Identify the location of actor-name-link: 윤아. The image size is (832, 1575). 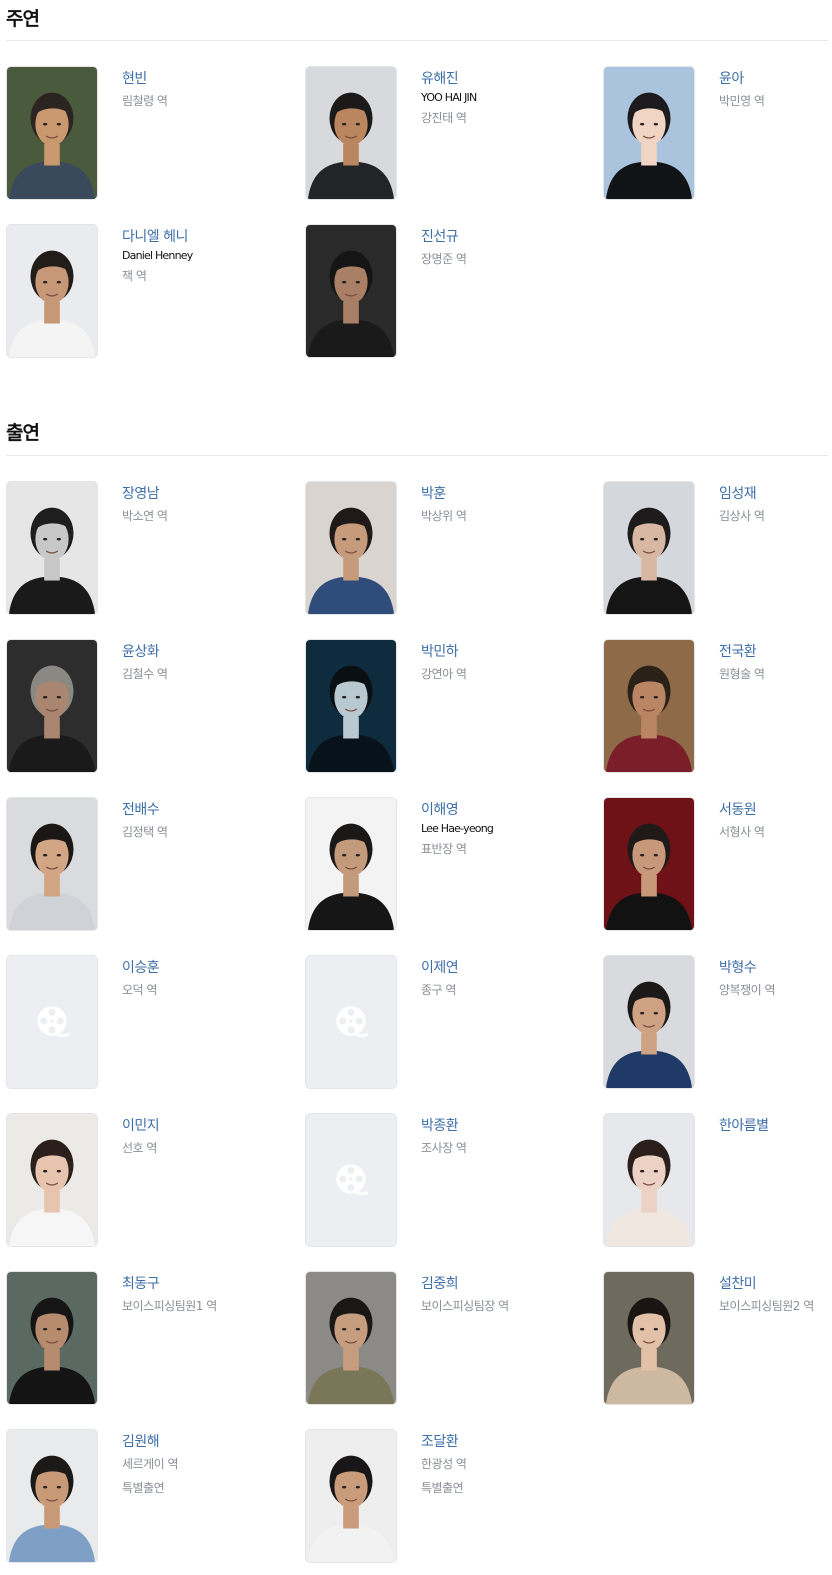
(775, 79).